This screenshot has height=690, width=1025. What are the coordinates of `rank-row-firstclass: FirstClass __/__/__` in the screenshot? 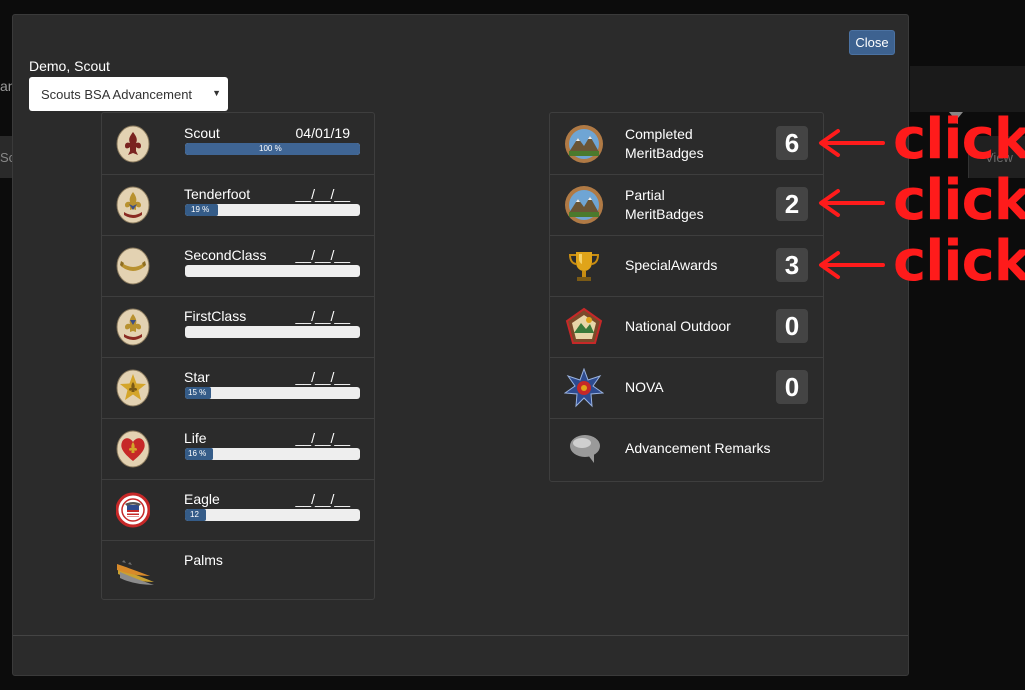 It's located at (238, 327).